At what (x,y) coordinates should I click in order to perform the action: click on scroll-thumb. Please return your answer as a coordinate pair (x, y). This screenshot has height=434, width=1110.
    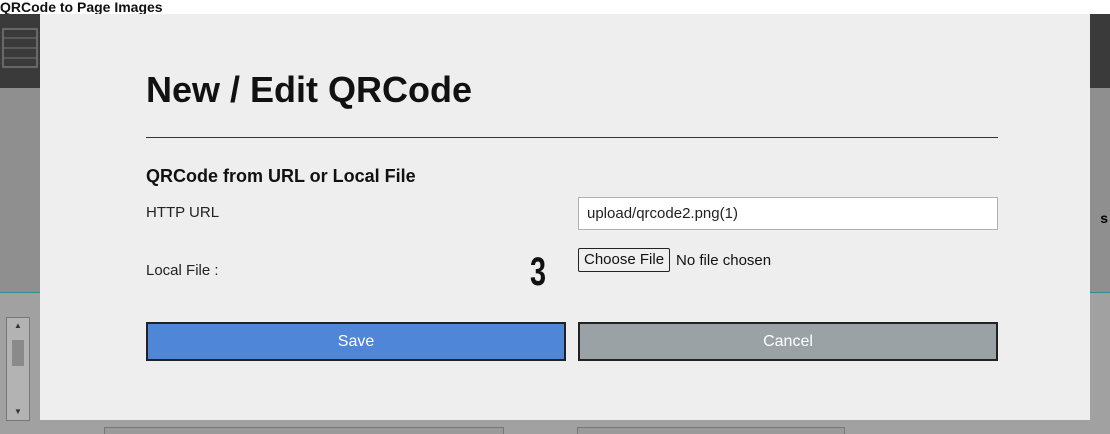
    Looking at the image, I should click on (18, 353).